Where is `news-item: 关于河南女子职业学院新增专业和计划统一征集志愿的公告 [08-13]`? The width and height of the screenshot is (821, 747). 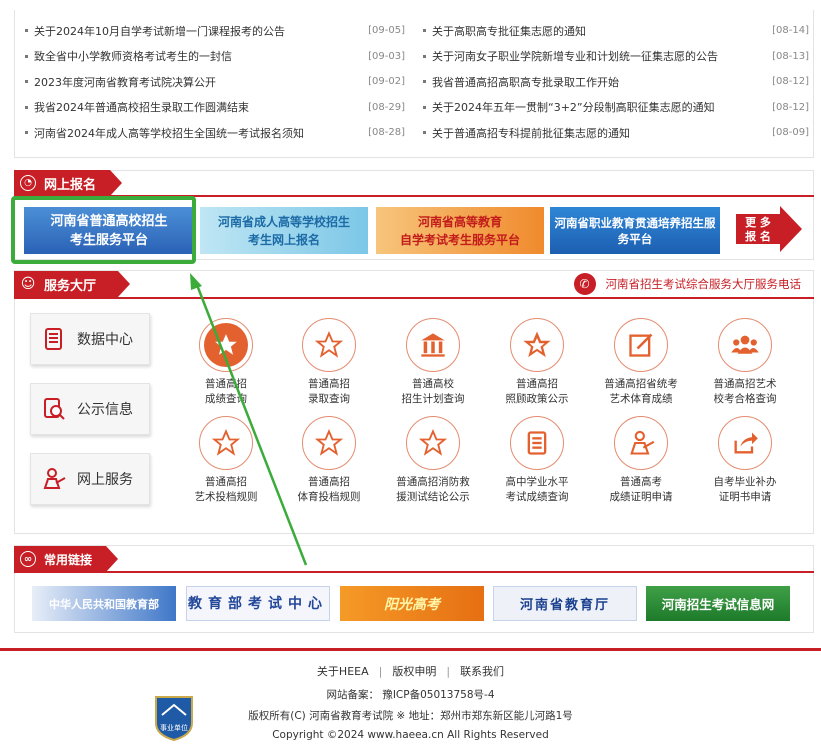 news-item: 关于河南女子职业学院新增专业和计划统一征集志愿的公告 [08-13] is located at coordinates (616, 57).